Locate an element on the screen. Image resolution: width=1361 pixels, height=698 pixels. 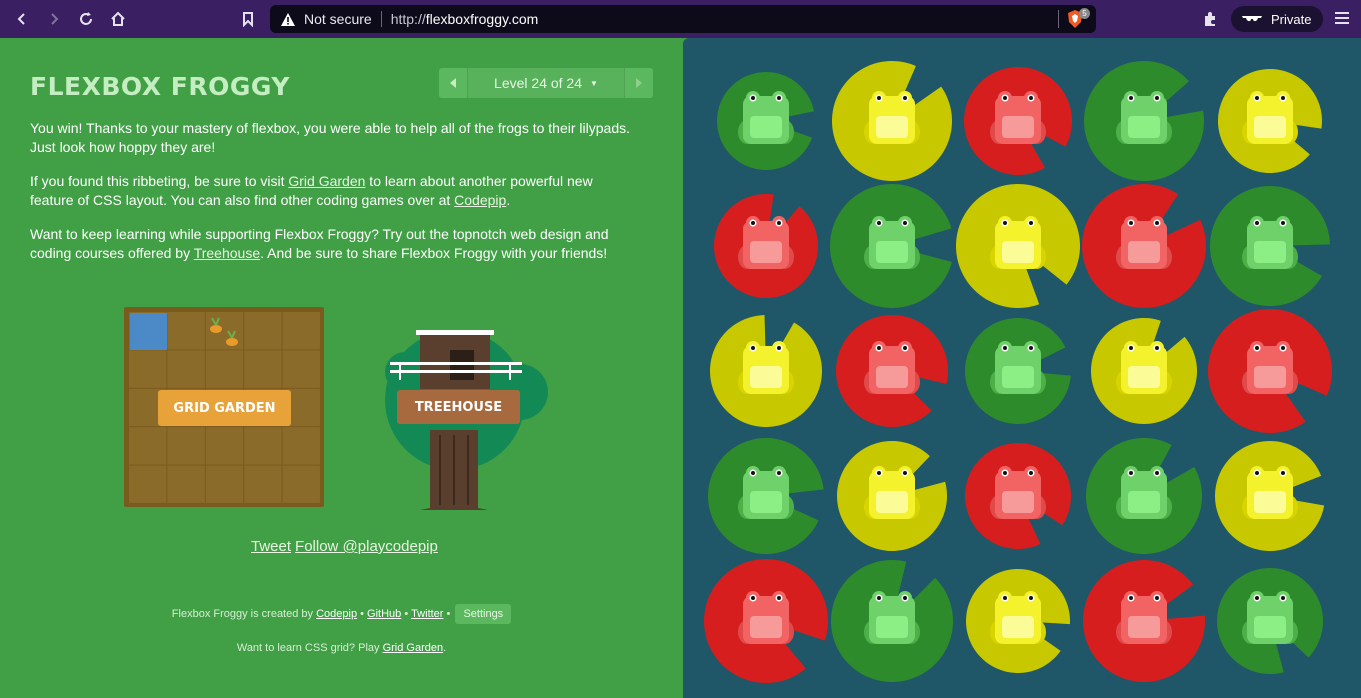
created-by-text: Flexbox Froggy is created by is located at coordinates (244, 614).